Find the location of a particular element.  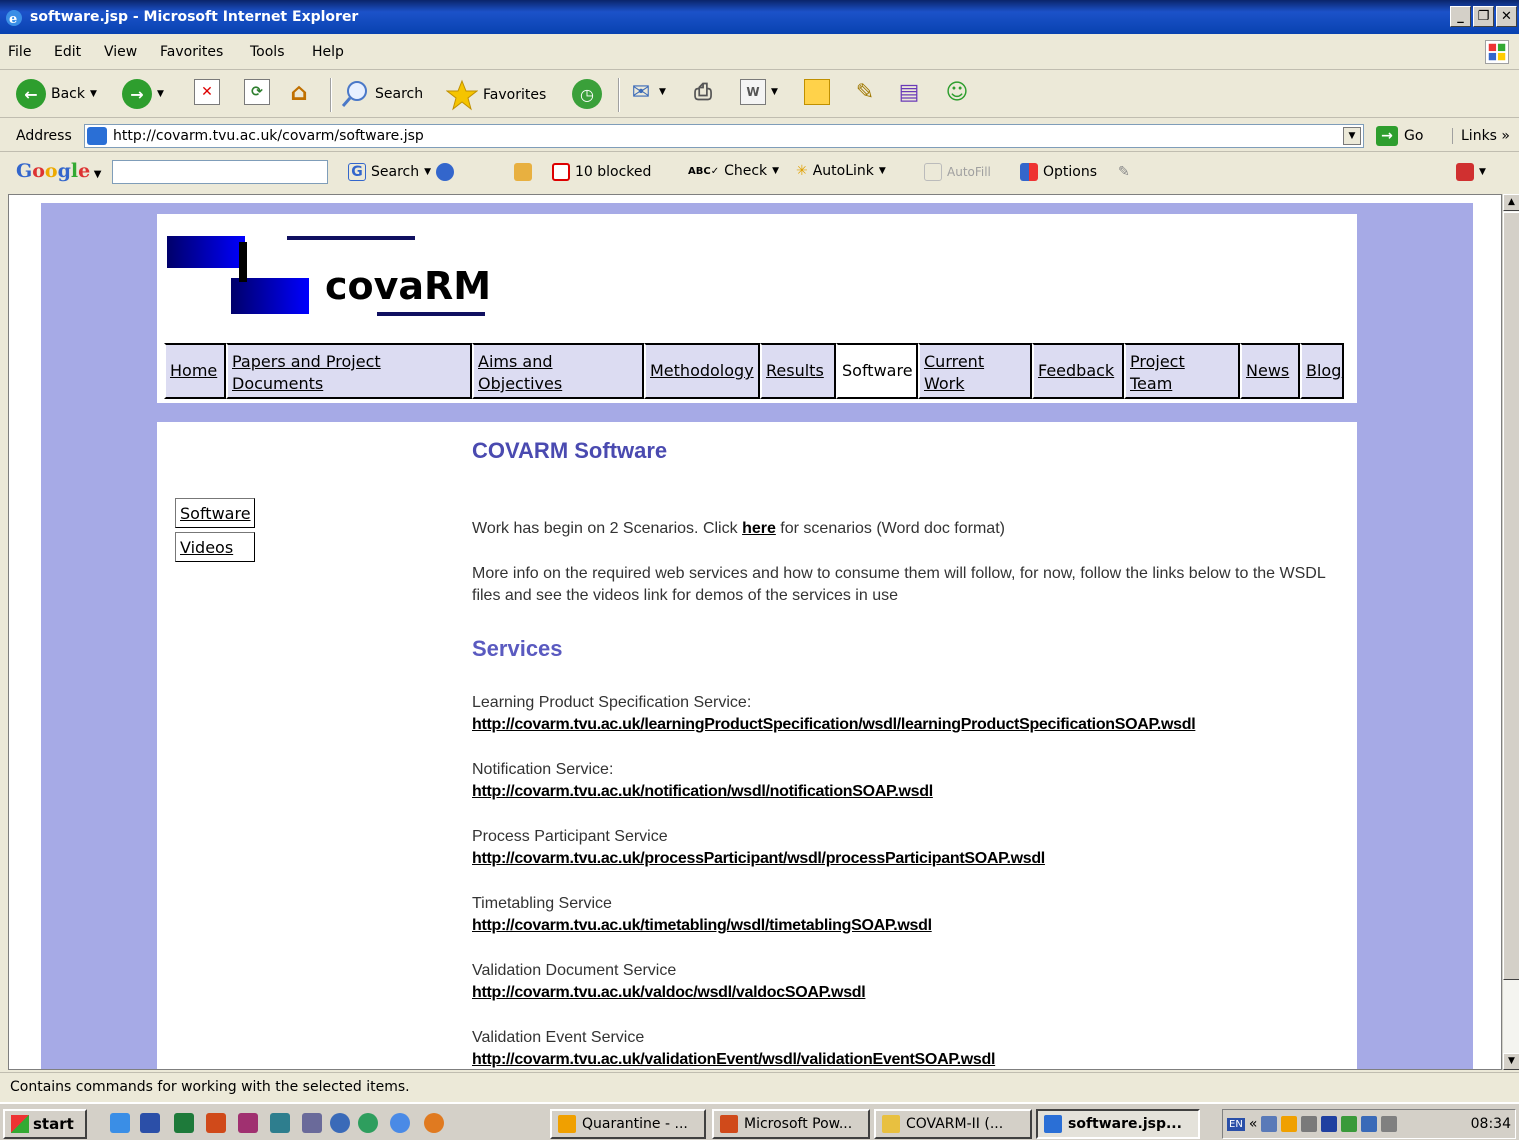

close-button: ✕ is located at coordinates (1506, 16).